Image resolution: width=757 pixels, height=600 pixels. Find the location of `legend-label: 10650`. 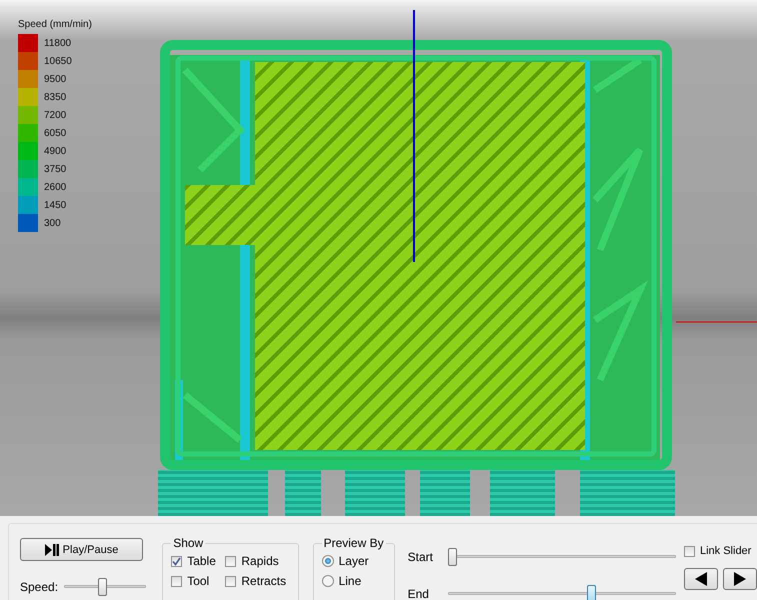

legend-label: 10650 is located at coordinates (58, 61).